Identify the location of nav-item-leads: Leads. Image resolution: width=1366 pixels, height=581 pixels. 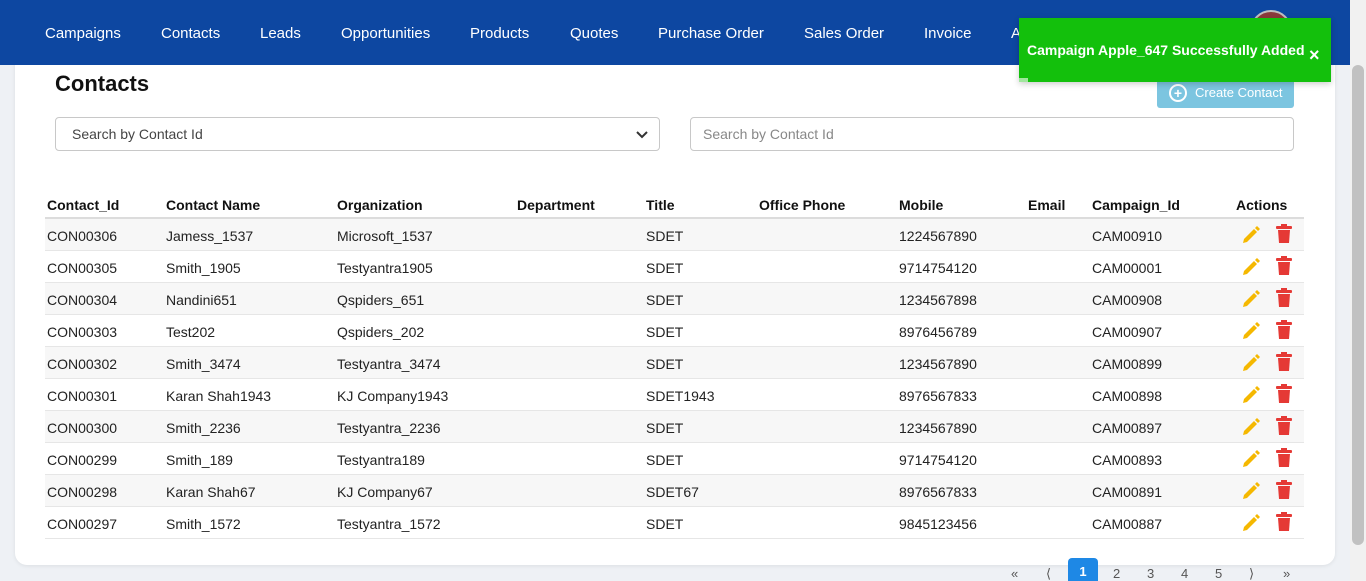
(280, 33).